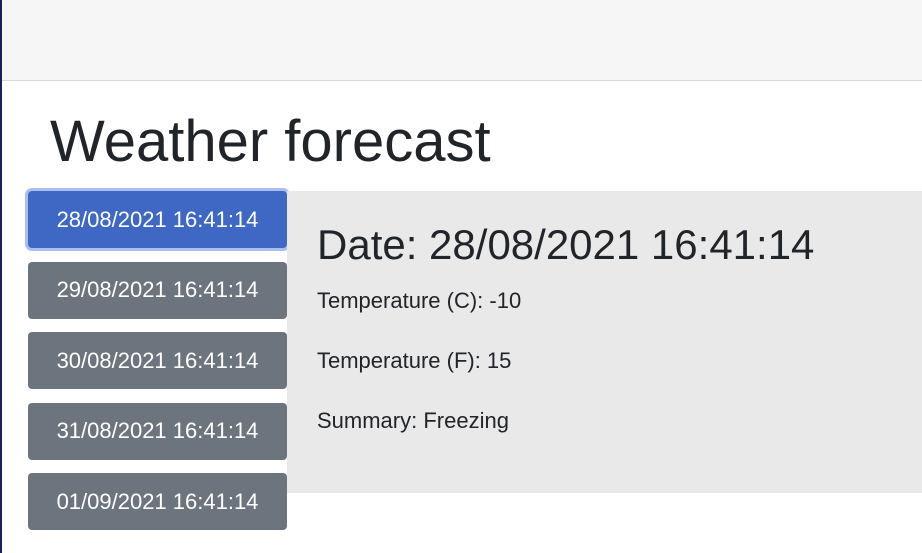 The width and height of the screenshot is (922, 553). What do you see at coordinates (566, 244) in the screenshot?
I see `detail-date-heading: Date: 28/08/2021 16:41:14` at bounding box center [566, 244].